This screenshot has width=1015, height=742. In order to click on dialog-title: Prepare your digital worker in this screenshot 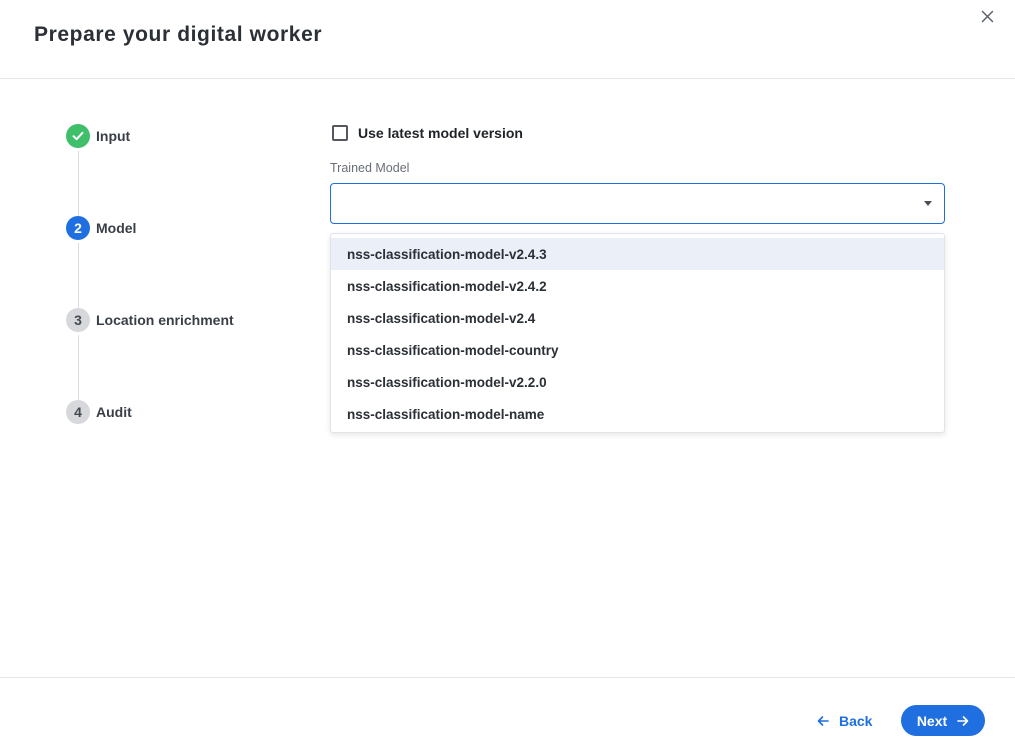, I will do `click(178, 34)`.